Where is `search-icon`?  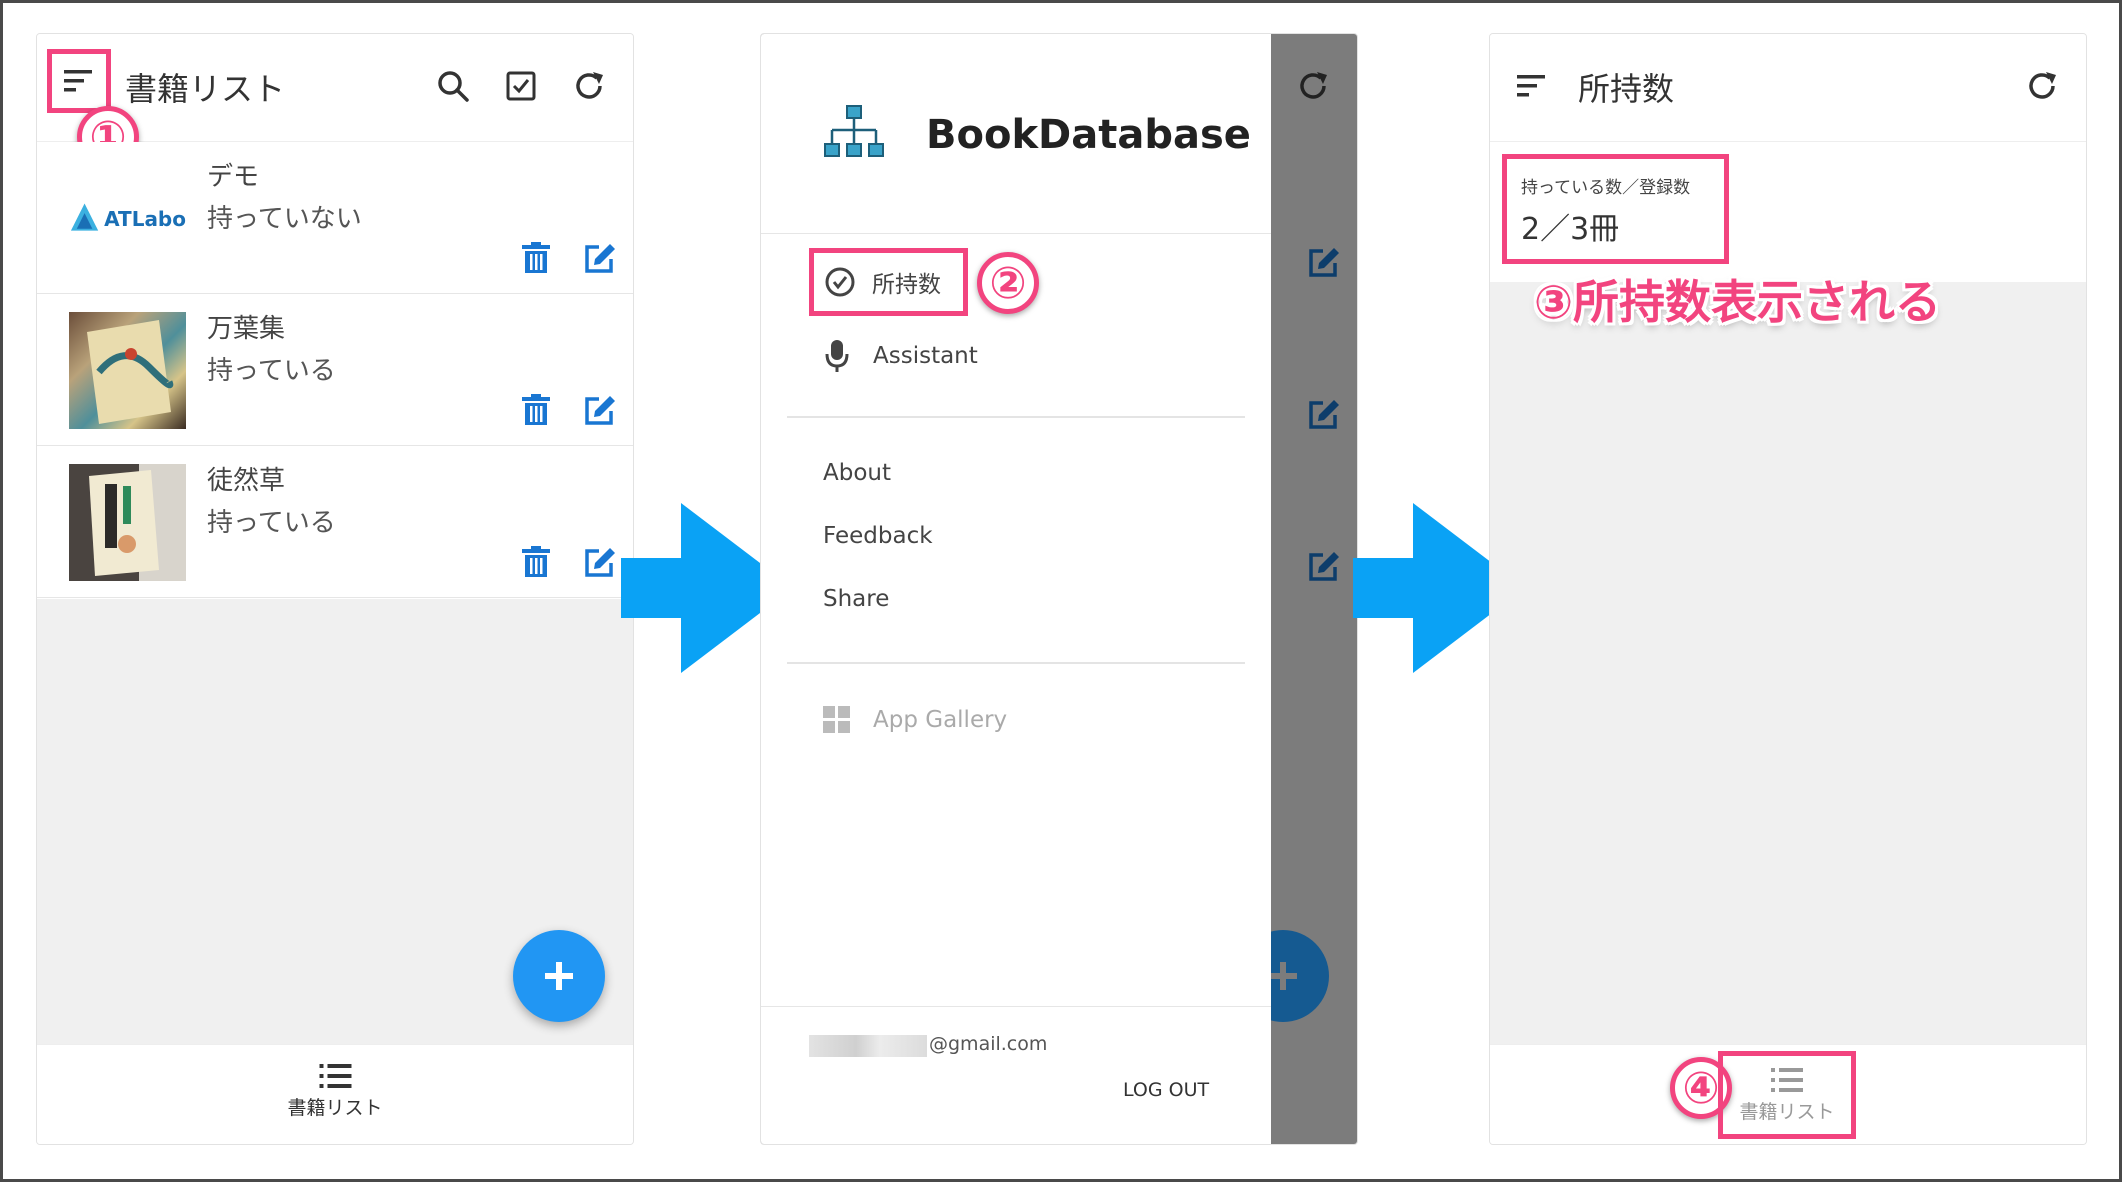
search-icon is located at coordinates (453, 86).